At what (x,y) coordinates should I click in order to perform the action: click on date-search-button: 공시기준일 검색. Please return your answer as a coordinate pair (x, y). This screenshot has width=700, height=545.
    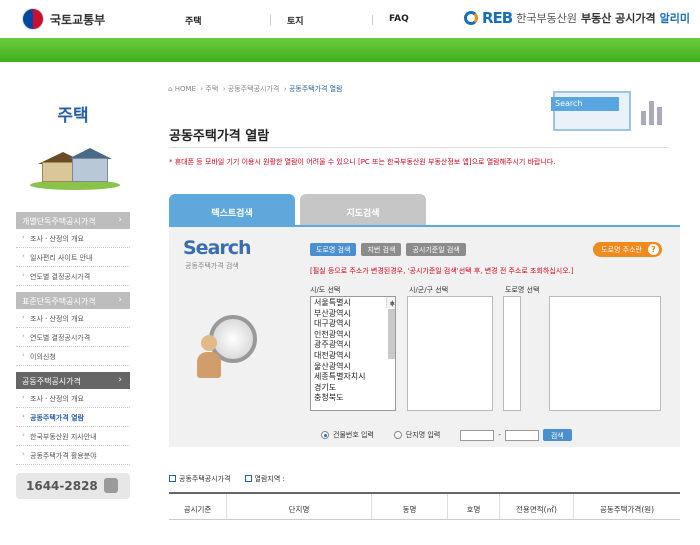
    Looking at the image, I should click on (436, 249).